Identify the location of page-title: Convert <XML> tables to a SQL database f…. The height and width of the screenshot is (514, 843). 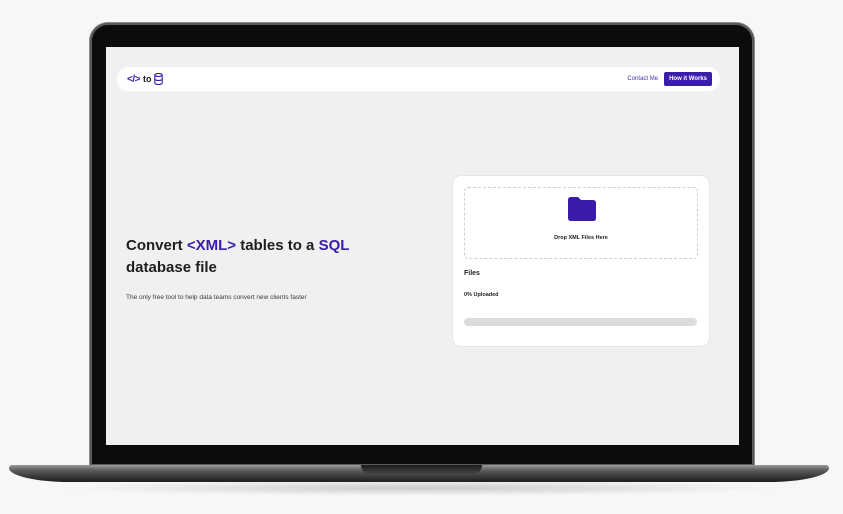
(256, 257).